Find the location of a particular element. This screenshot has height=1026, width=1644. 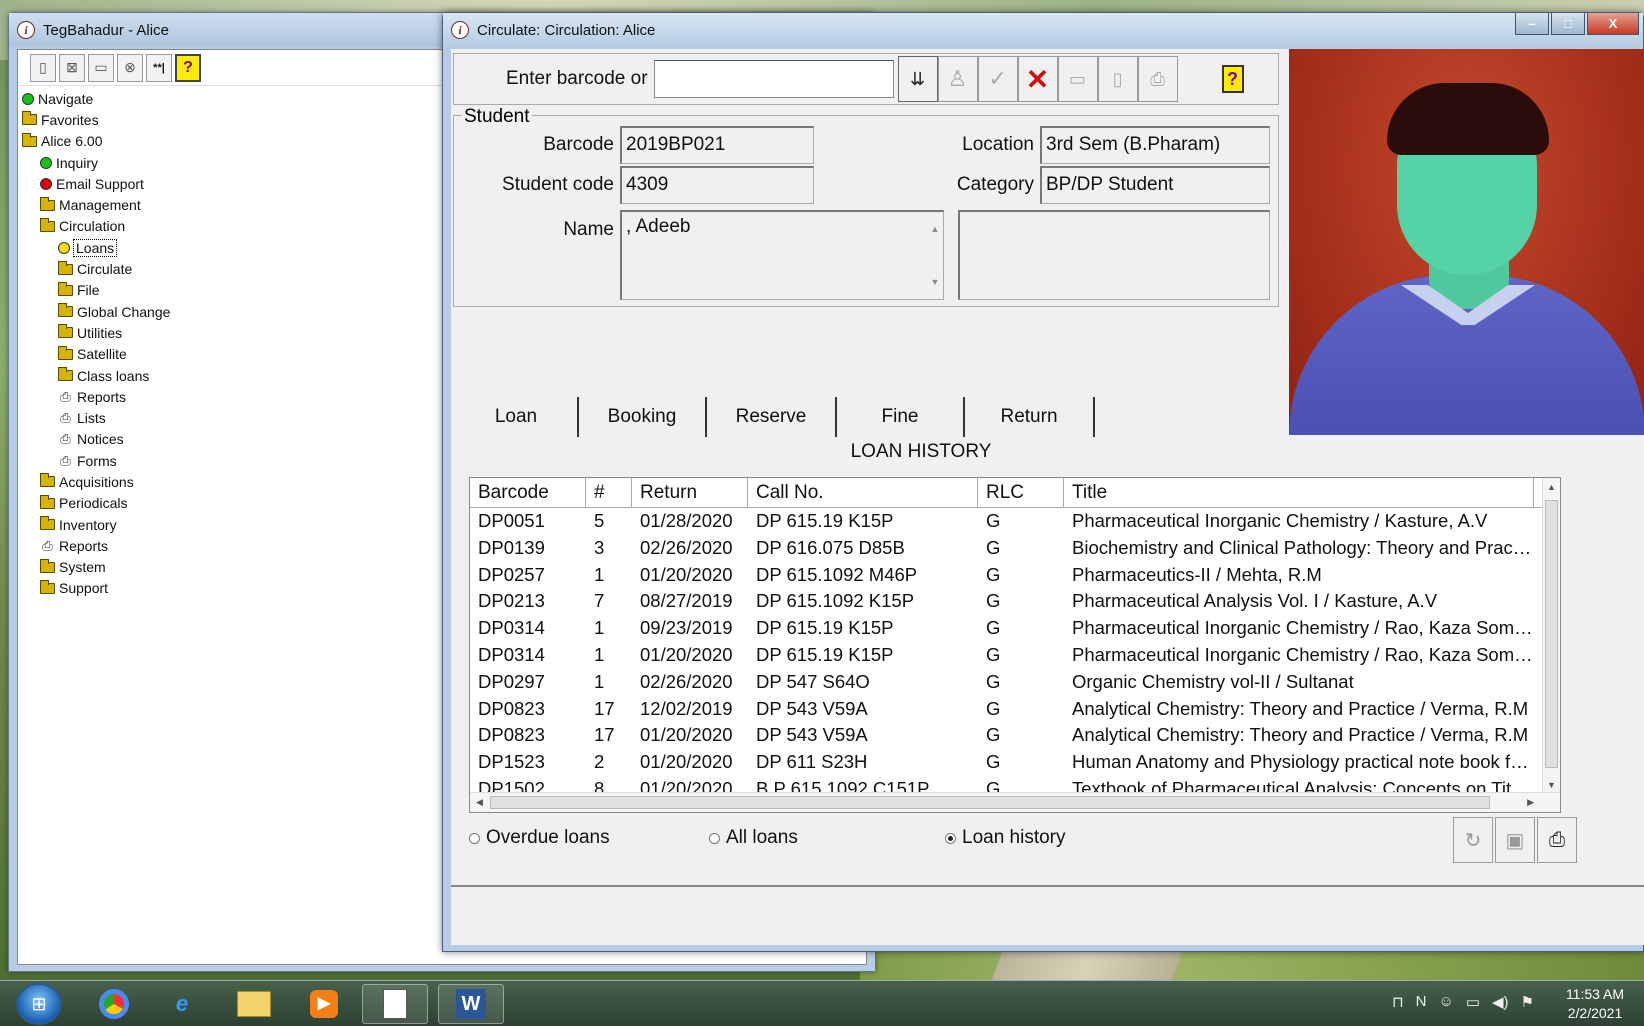

radio-option: All loans is located at coordinates (753, 838).